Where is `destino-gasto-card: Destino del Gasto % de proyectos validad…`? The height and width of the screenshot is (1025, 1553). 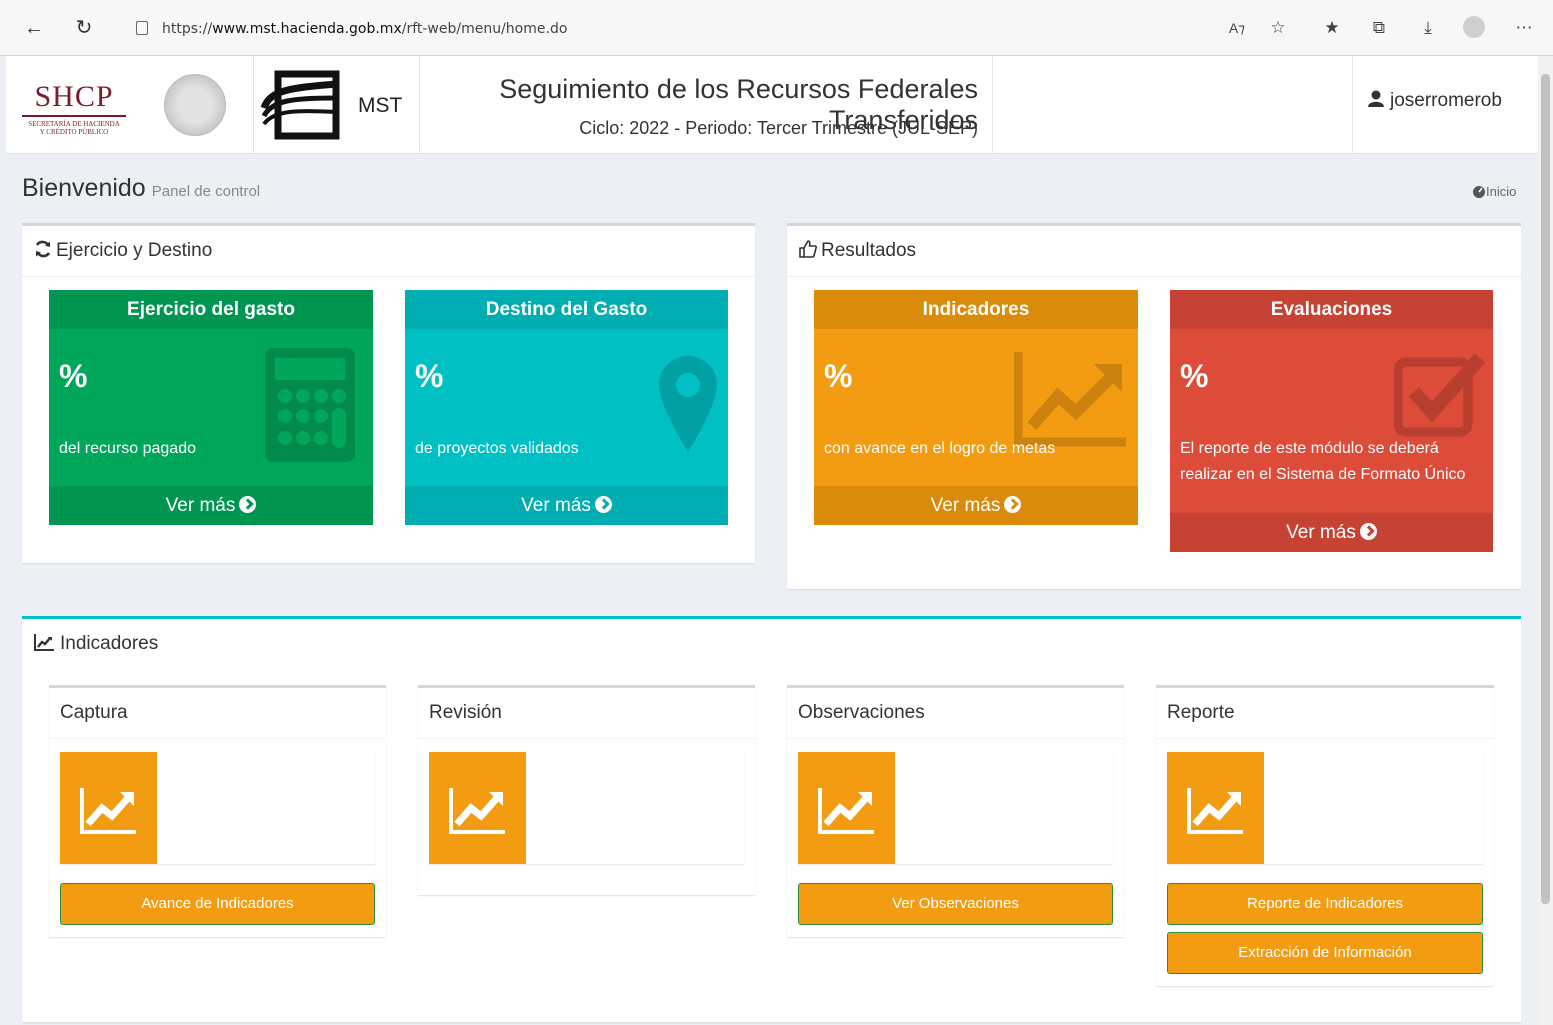 destino-gasto-card: Destino del Gasto % de proyectos validad… is located at coordinates (566, 407).